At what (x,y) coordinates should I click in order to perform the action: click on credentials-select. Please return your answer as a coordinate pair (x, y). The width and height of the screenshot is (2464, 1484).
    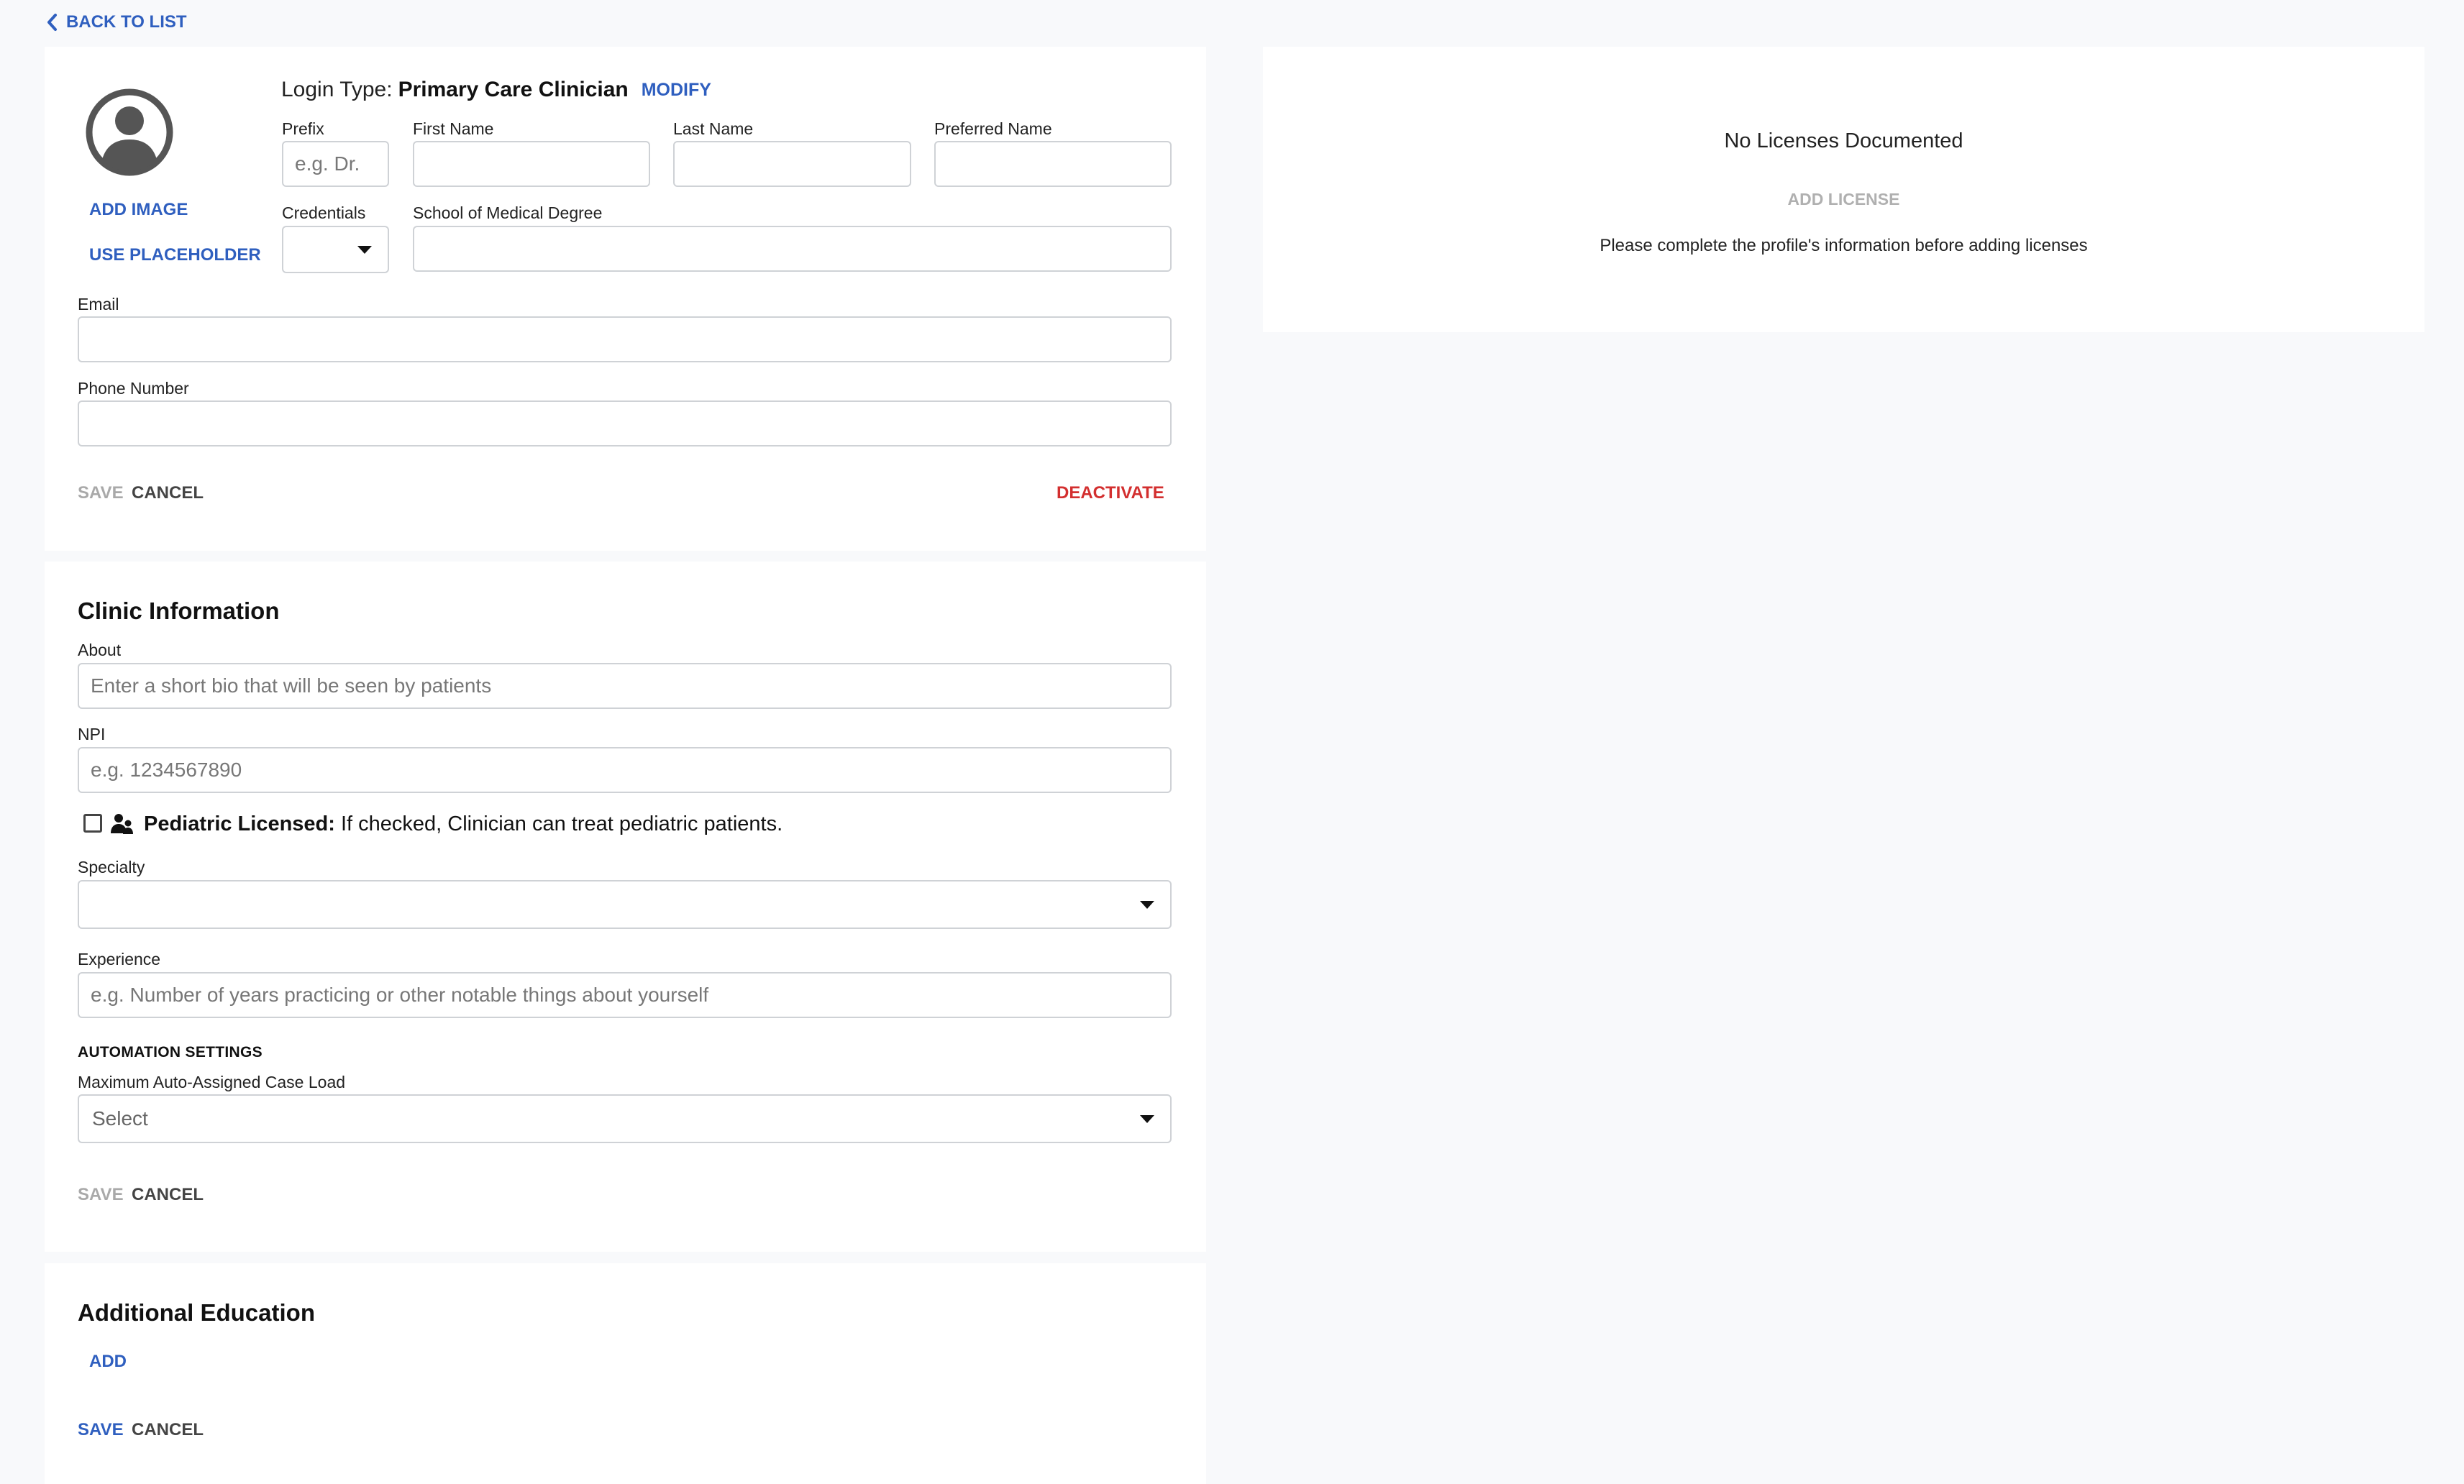
    Looking at the image, I should click on (335, 249).